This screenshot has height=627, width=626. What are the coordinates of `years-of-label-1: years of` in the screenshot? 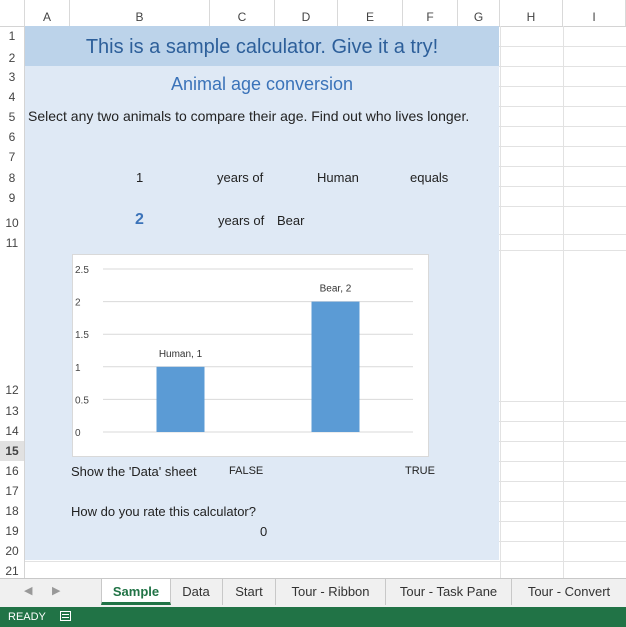 It's located at (240, 177).